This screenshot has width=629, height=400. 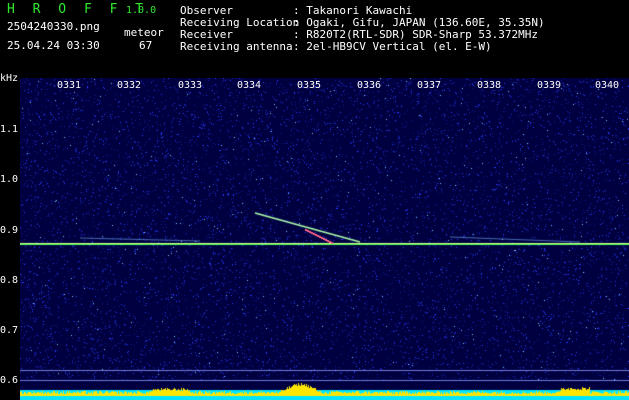 I want to click on y-tick-label: 0.6, so click(x=9, y=380).